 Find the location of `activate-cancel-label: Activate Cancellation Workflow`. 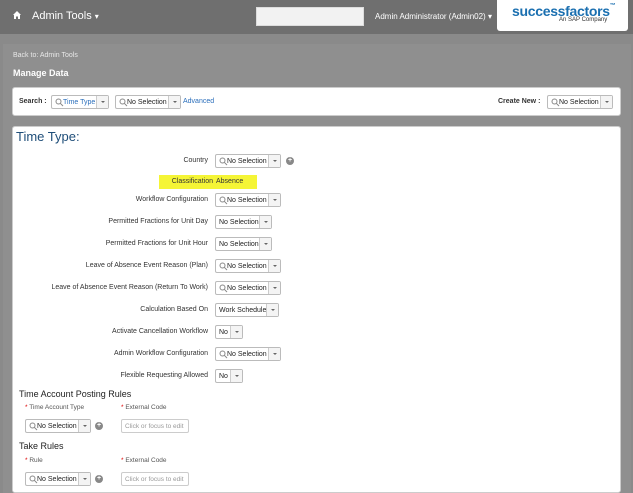

activate-cancel-label: Activate Cancellation Workflow is located at coordinates (160, 331).